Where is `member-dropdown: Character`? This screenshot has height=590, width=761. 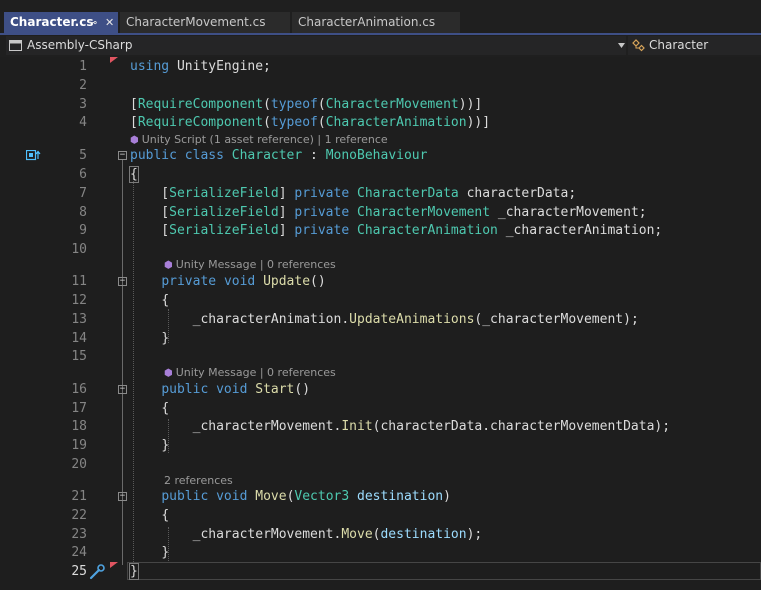 member-dropdown: Character is located at coordinates (694, 45).